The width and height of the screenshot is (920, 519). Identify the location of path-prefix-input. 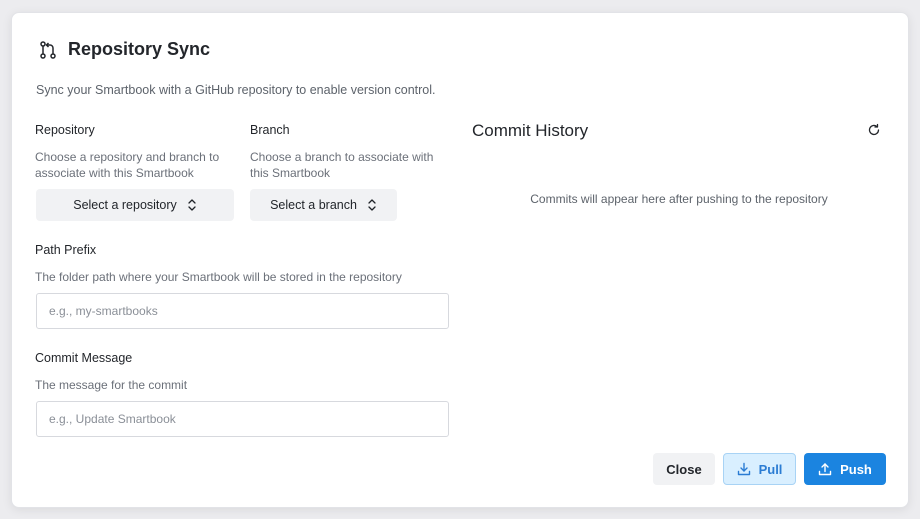
(242, 311).